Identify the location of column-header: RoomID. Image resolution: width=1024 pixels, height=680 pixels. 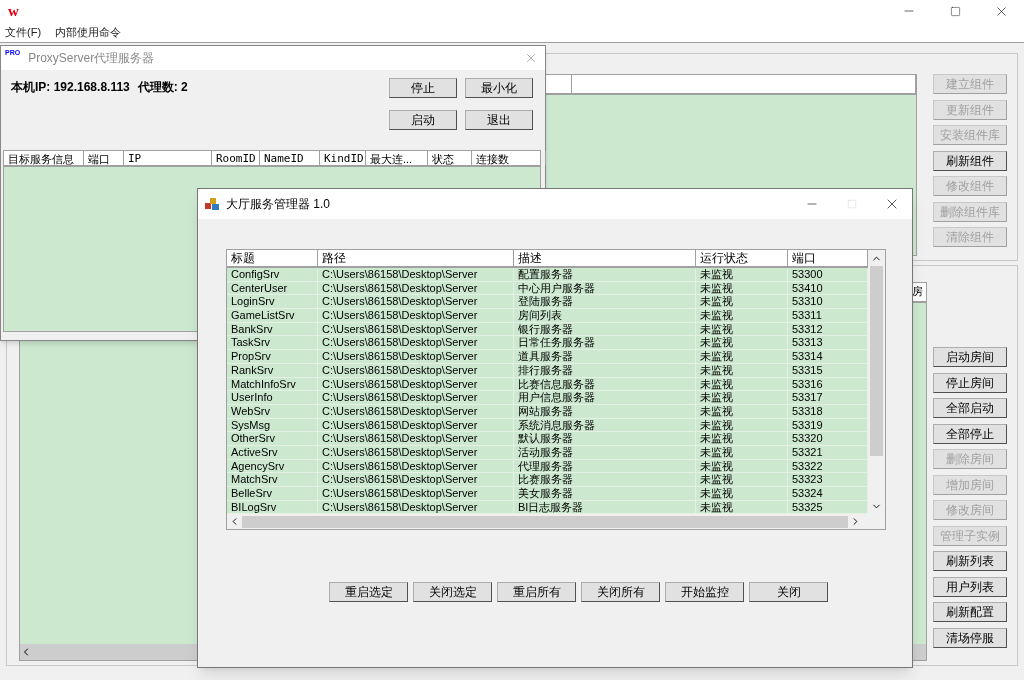
(236, 158).